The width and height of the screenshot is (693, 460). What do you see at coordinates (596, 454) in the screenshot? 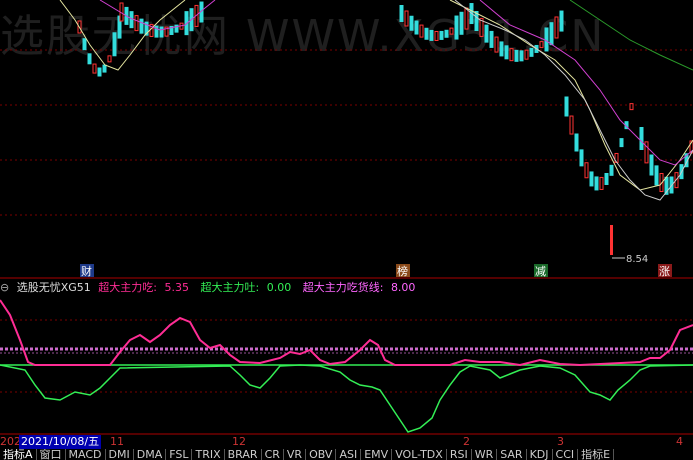
I see `tab-item: 指标E` at bounding box center [596, 454].